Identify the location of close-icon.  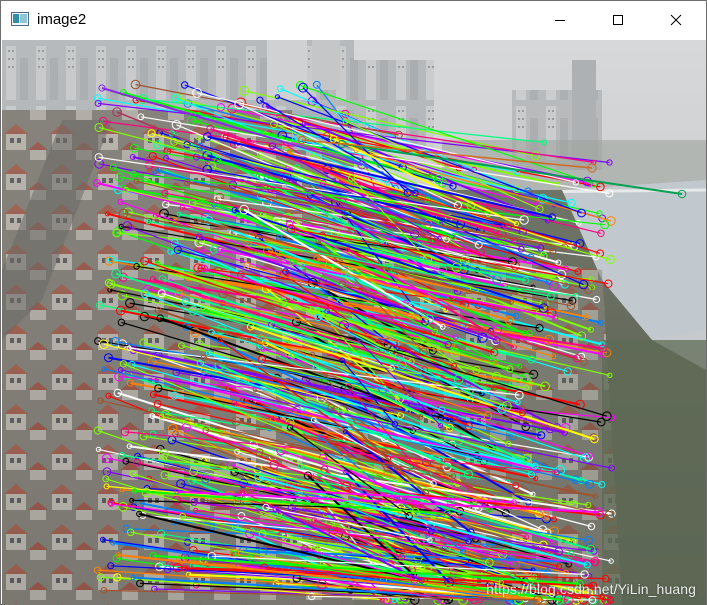
(676, 20).